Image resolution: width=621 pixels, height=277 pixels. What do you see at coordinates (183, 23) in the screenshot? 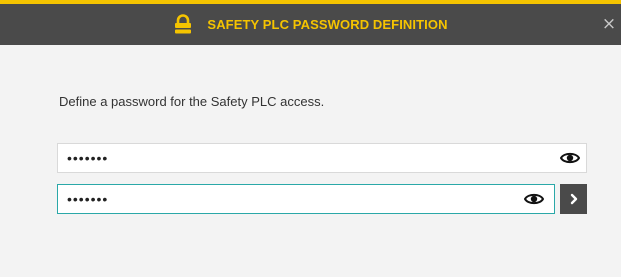
I see `lock-icon` at bounding box center [183, 23].